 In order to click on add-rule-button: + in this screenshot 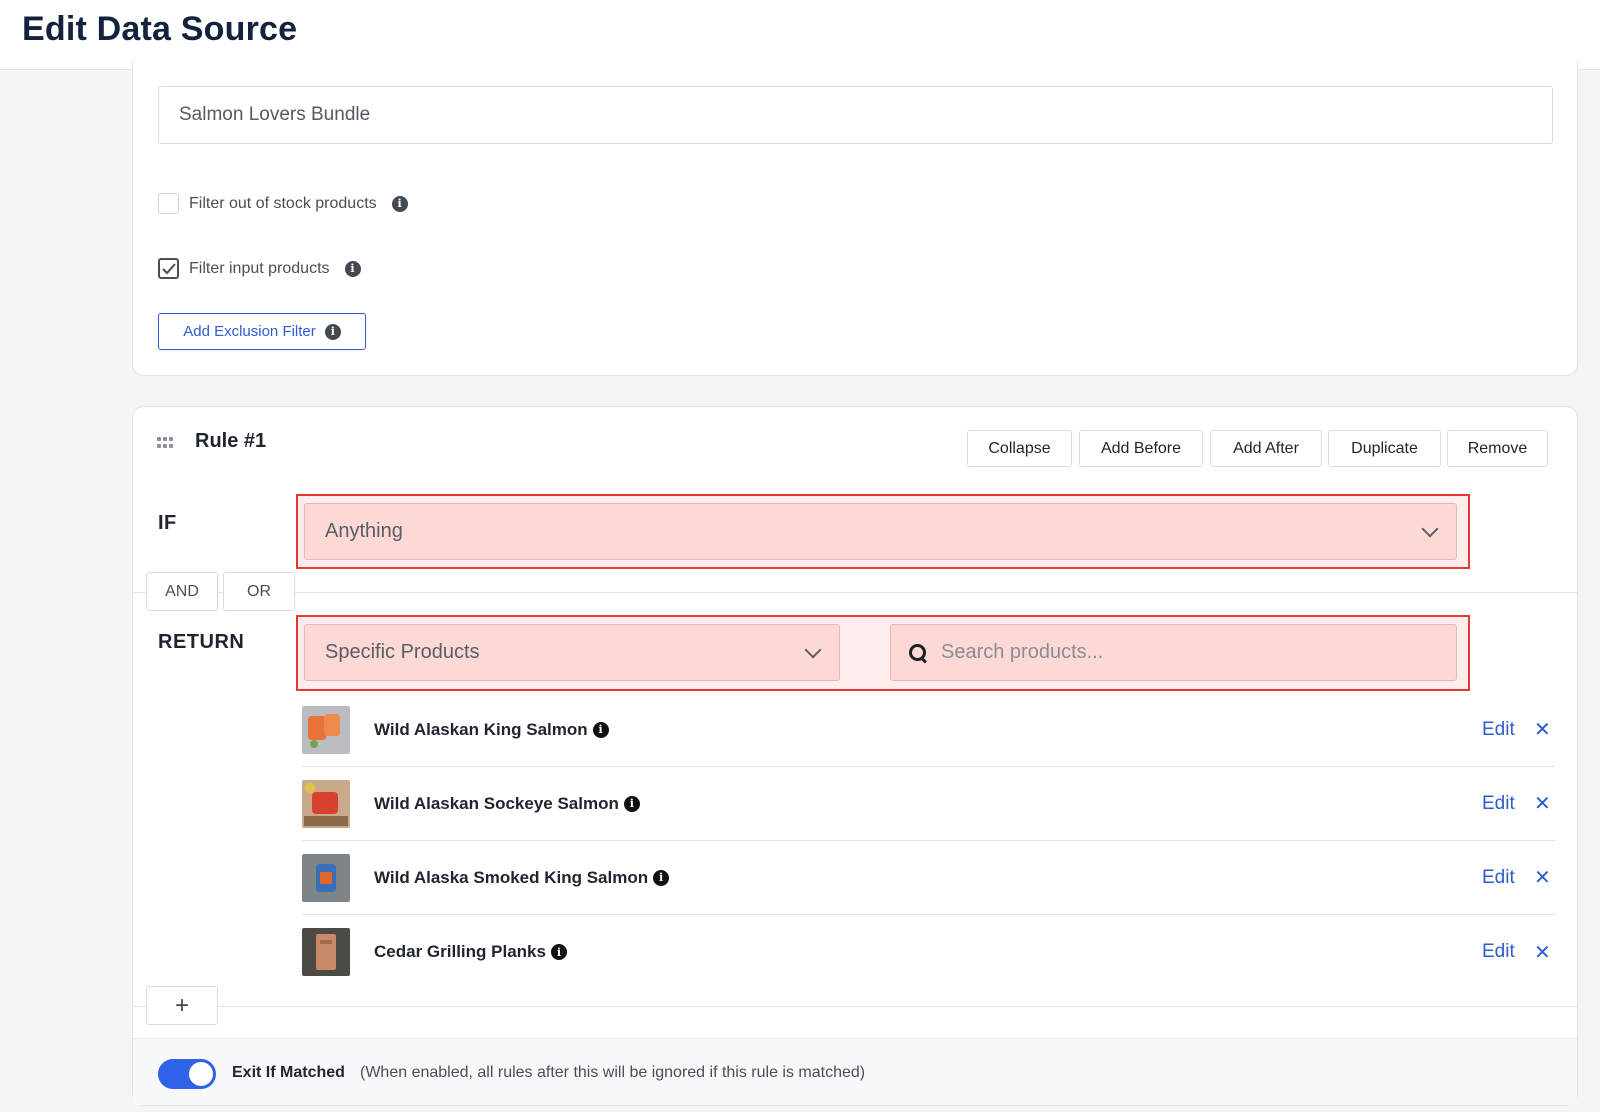, I will do `click(182, 1005)`.